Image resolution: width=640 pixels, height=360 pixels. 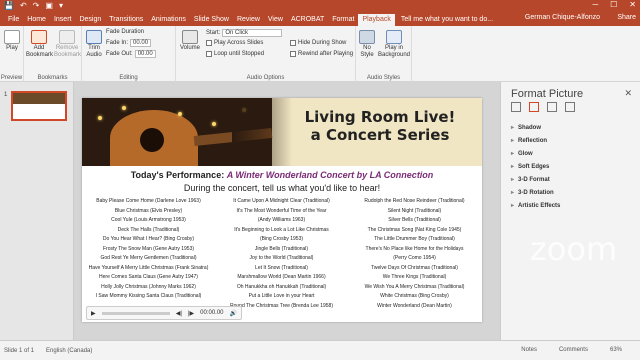 I want to click on tab-transitions: Transitions, so click(x=126, y=20).